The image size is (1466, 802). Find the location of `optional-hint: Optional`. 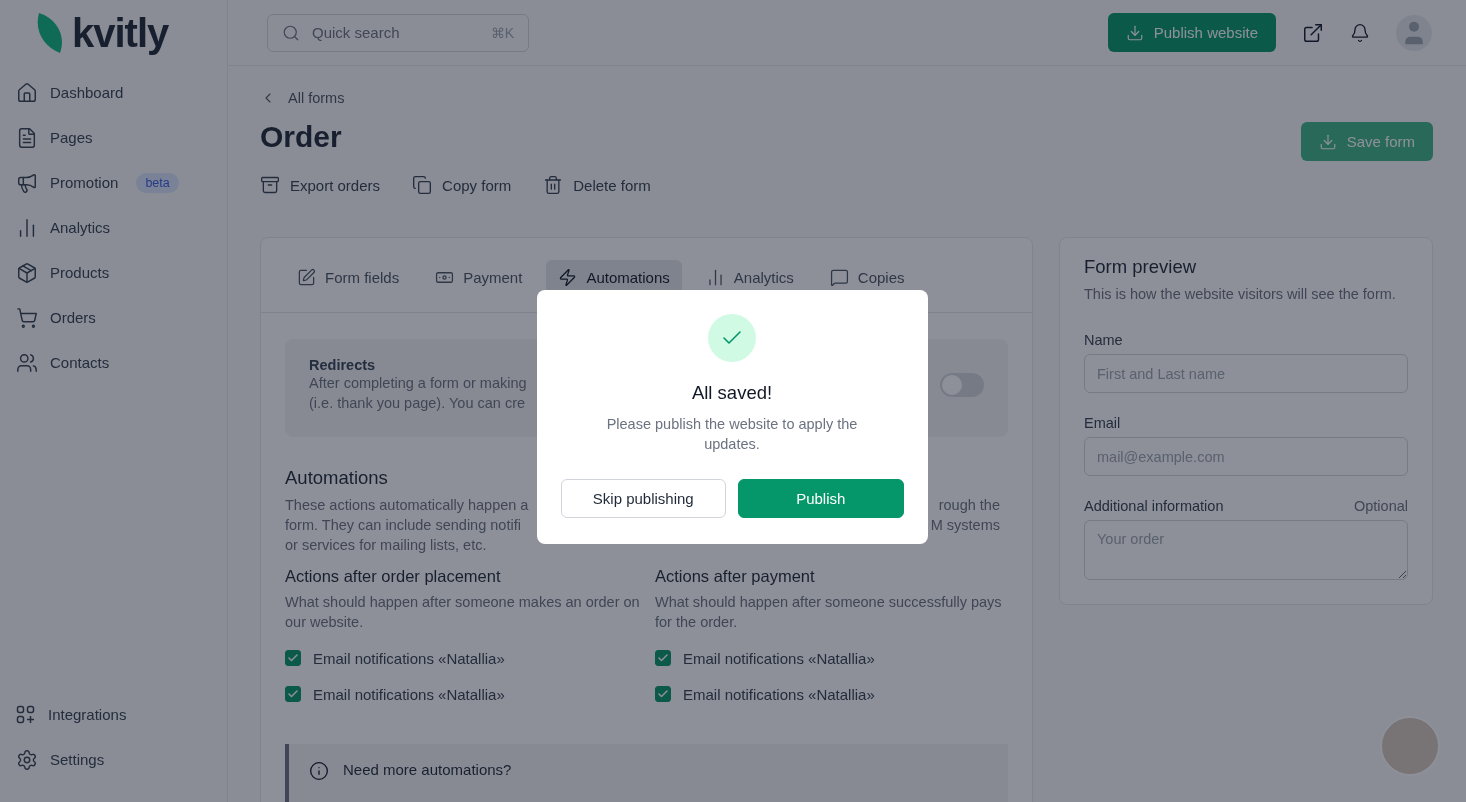

optional-hint: Optional is located at coordinates (1381, 506).